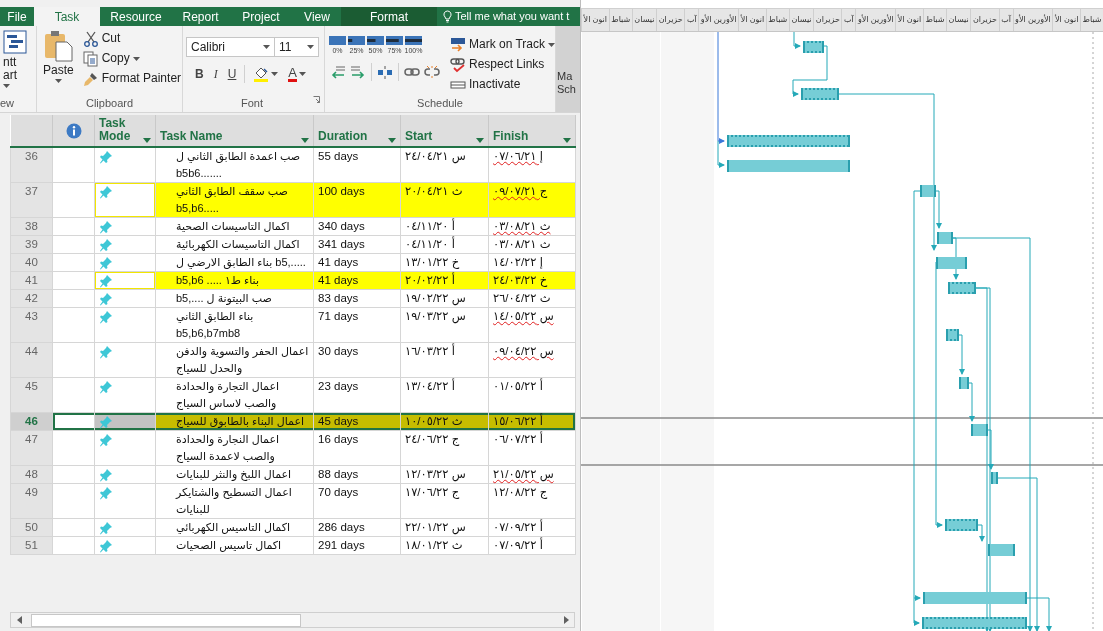 The height and width of the screenshot is (631, 1103). I want to click on duration: 70 days, so click(357, 501).